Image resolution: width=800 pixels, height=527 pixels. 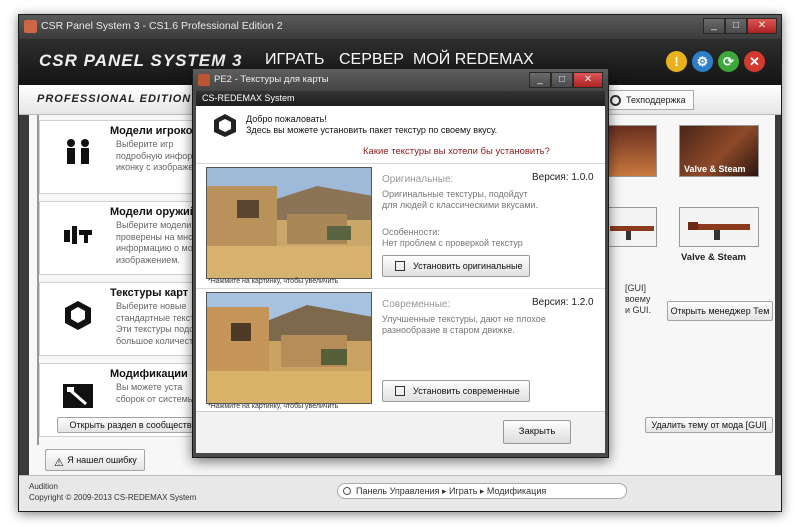 What do you see at coordinates (30, 26) in the screenshot?
I see `app-icon` at bounding box center [30, 26].